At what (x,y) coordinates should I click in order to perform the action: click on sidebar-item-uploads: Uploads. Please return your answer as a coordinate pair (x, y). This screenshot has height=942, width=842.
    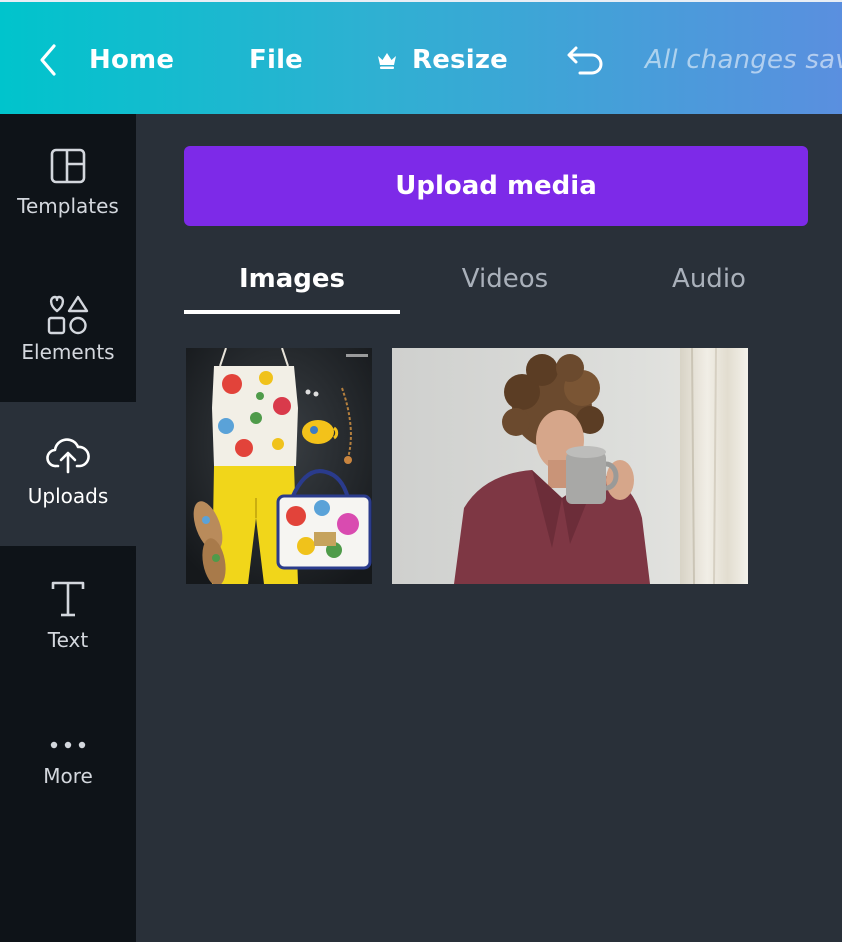
    Looking at the image, I should click on (68, 474).